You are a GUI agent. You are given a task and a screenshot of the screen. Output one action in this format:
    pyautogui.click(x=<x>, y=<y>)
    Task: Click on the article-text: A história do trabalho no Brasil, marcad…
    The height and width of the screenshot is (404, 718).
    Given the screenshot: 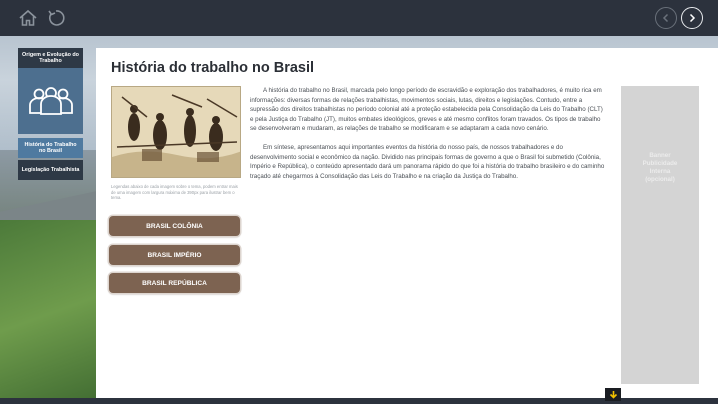 What is the action you would take?
    pyautogui.click(x=428, y=138)
    